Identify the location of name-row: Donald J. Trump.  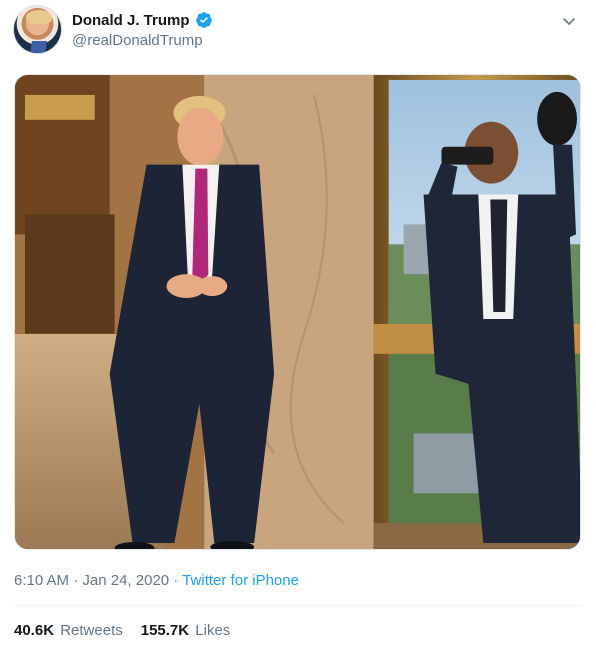
(142, 20).